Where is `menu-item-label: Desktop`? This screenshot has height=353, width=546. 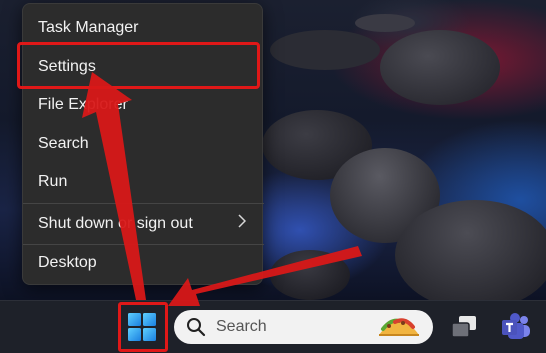 menu-item-label: Desktop is located at coordinates (67, 262).